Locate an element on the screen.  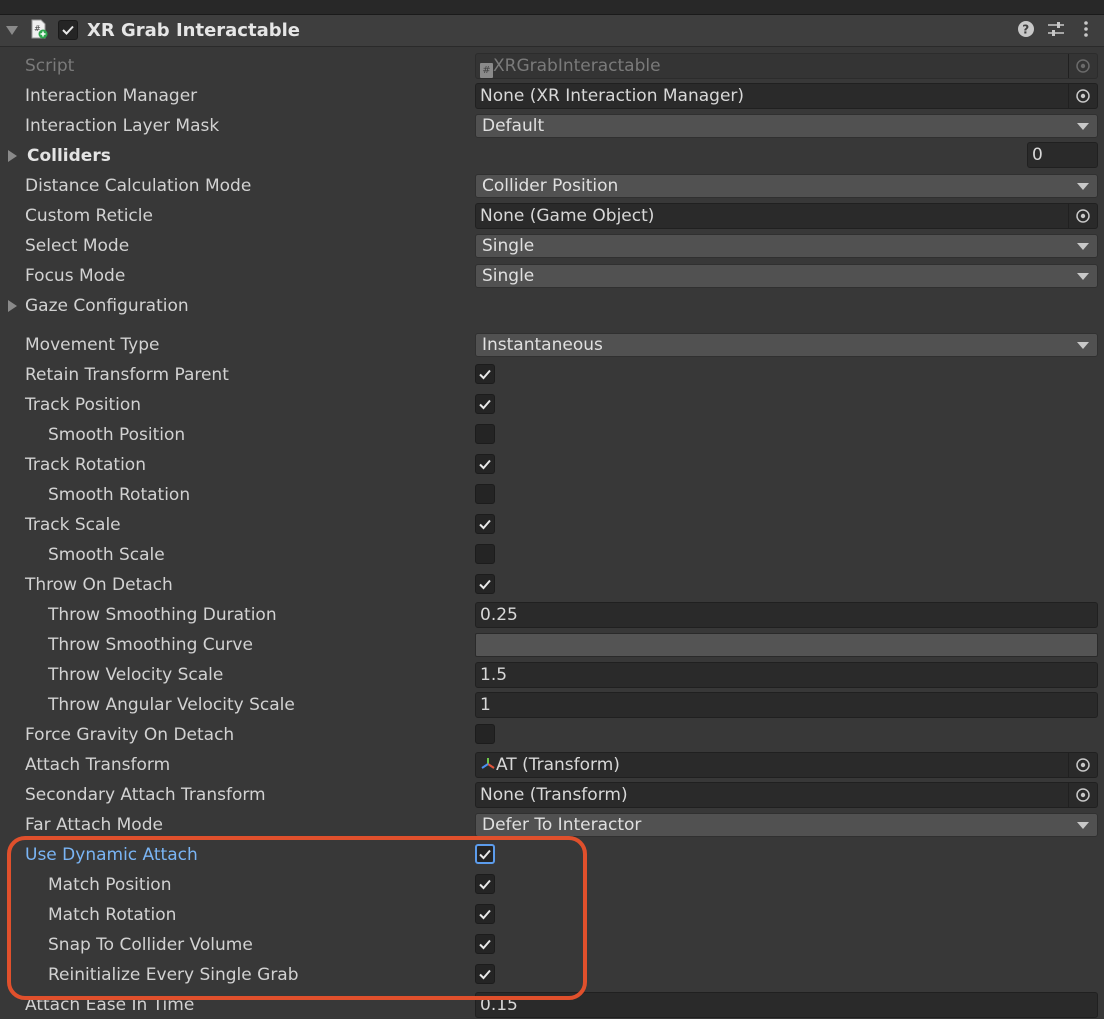
retain-transform-parent-label: Retain Transform Parent is located at coordinates (127, 375).